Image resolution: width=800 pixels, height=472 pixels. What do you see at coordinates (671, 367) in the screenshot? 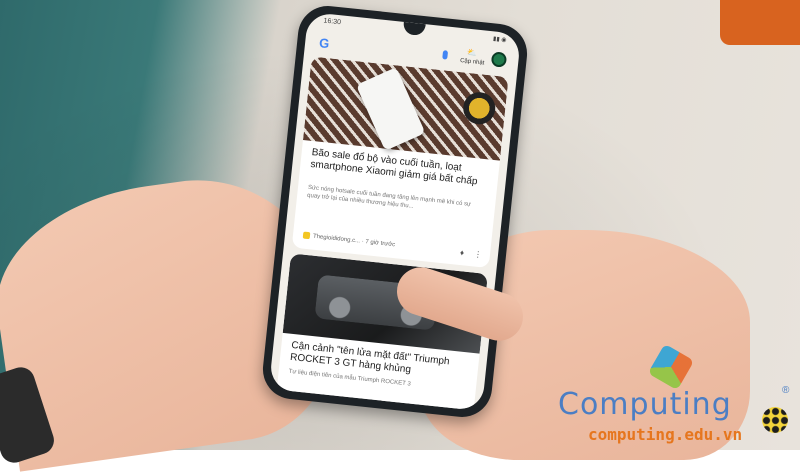
I see `cube-logo-icon` at bounding box center [671, 367].